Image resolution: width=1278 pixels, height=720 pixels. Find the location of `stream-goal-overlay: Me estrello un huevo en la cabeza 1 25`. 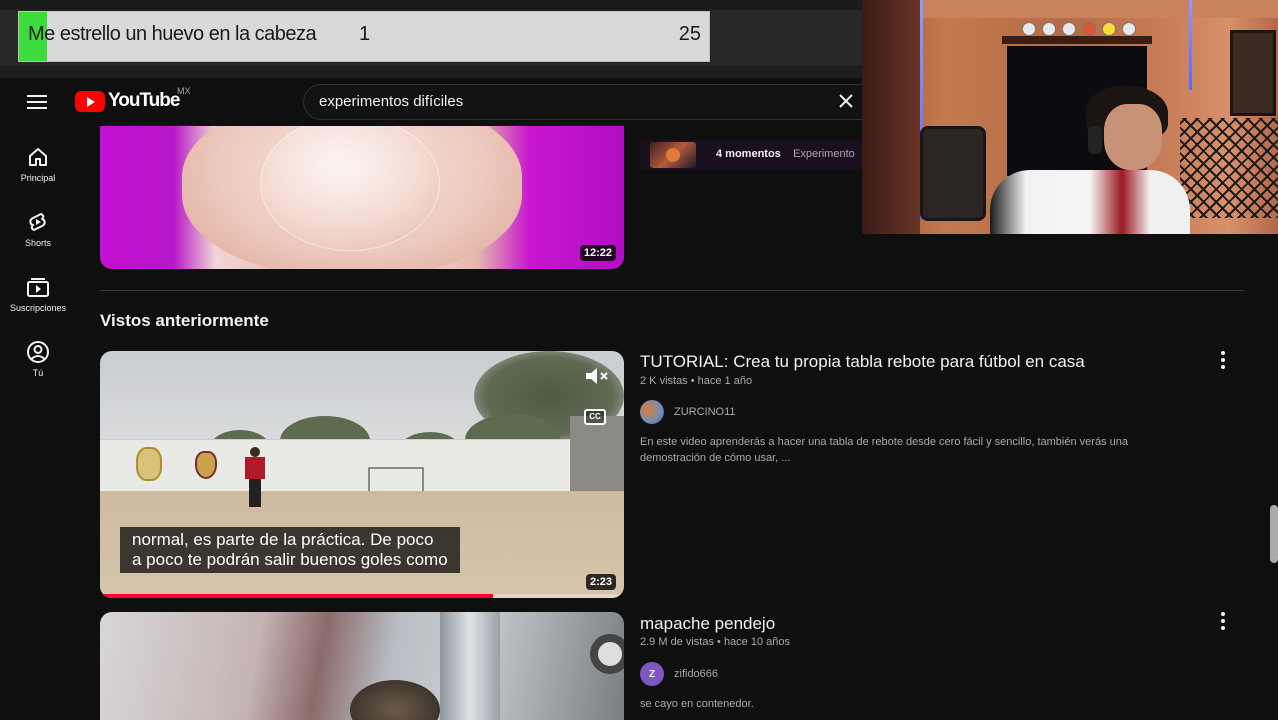

stream-goal-overlay: Me estrello un huevo en la cabeza 1 25 is located at coordinates (431, 39).